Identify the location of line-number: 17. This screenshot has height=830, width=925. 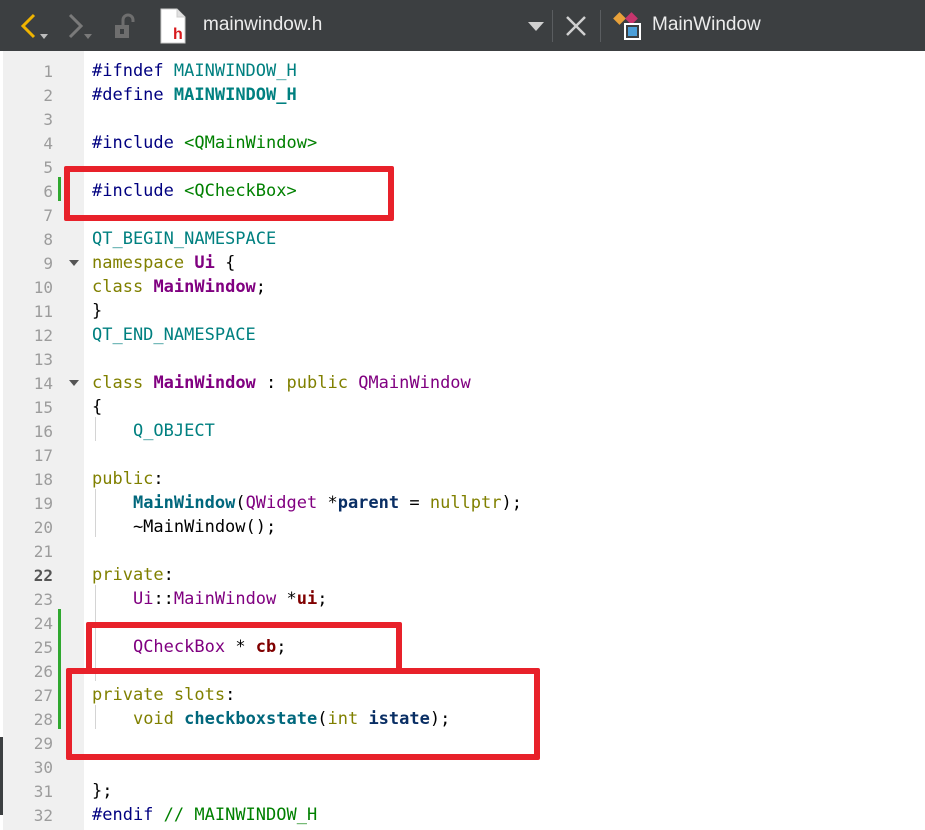
(43, 455).